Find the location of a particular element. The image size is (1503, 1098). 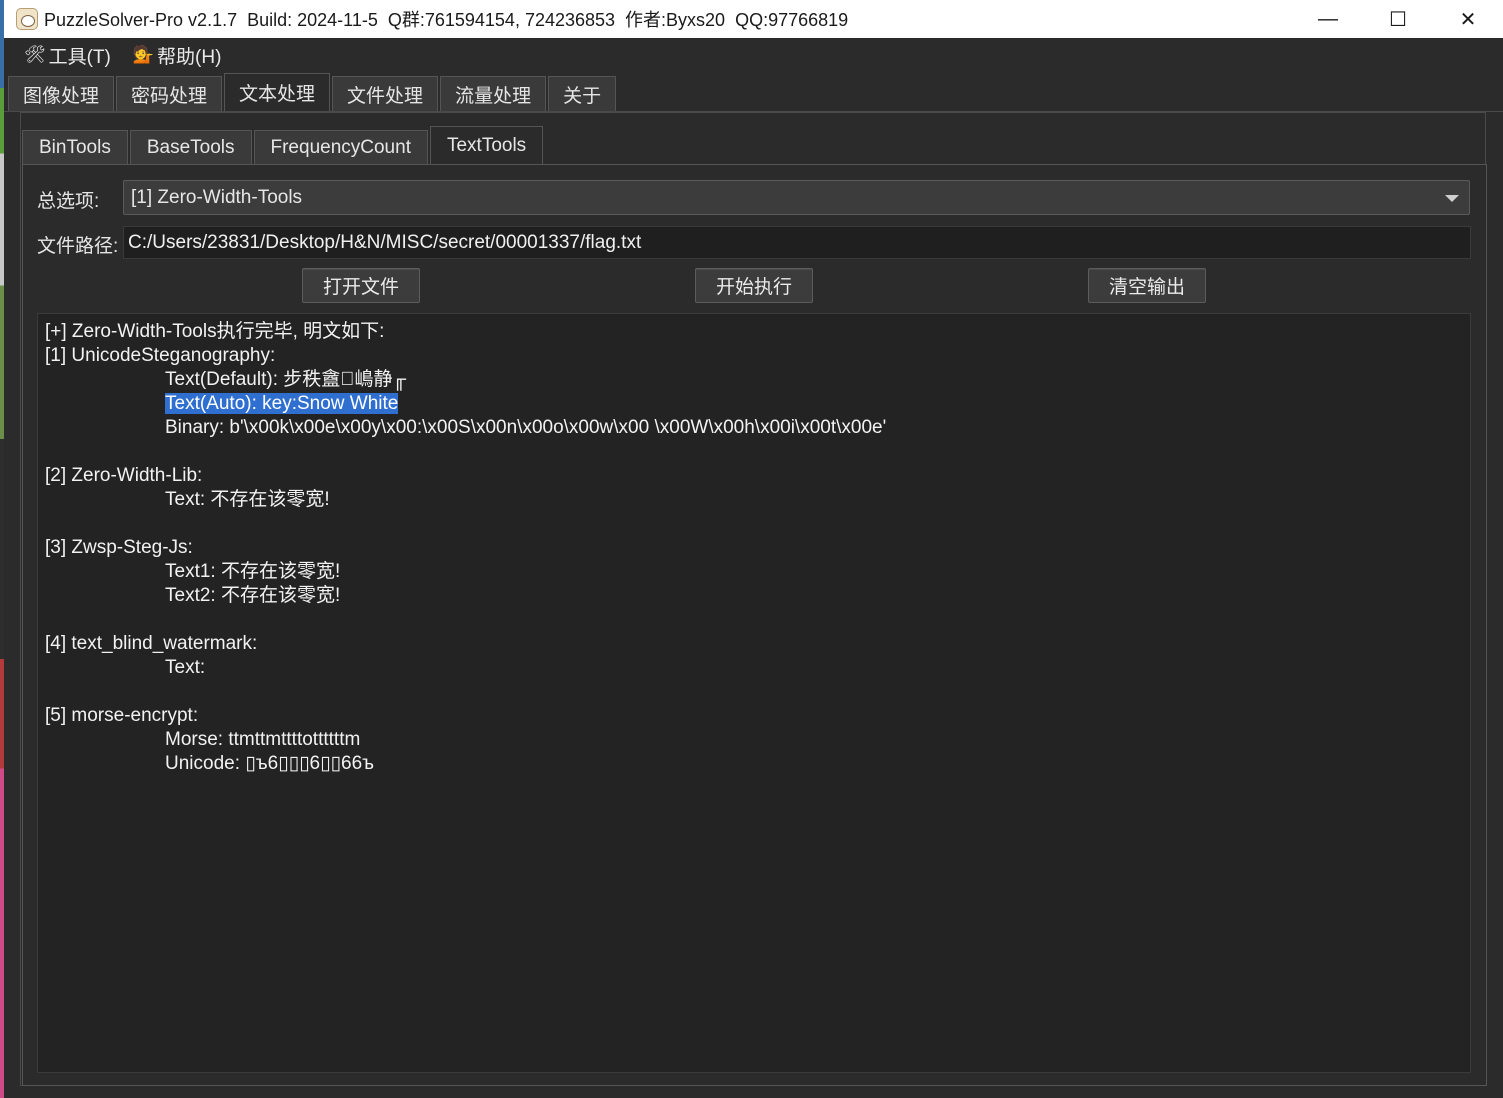

app-icon is located at coordinates (27, 19).